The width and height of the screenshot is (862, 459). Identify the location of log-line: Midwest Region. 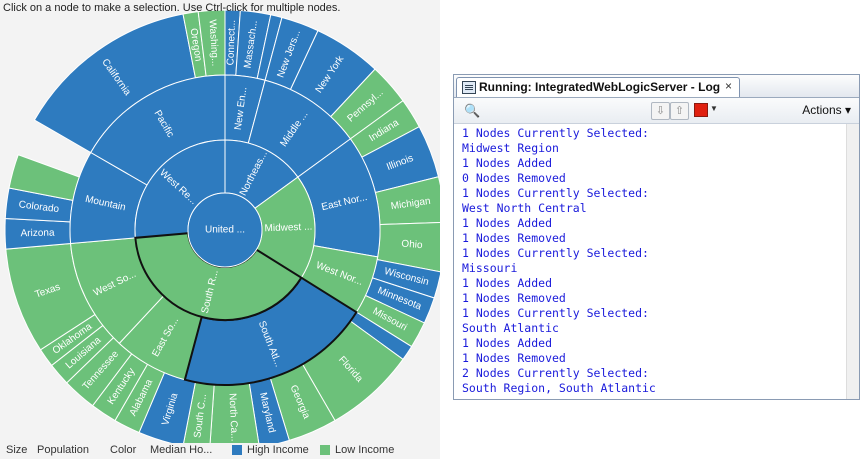
(510, 148).